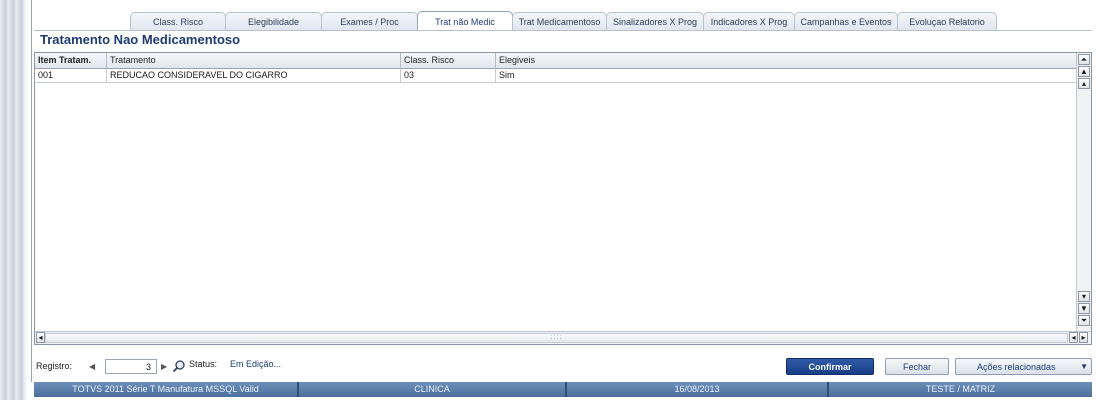  What do you see at coordinates (203, 364) in the screenshot?
I see `status-label: Status:` at bounding box center [203, 364].